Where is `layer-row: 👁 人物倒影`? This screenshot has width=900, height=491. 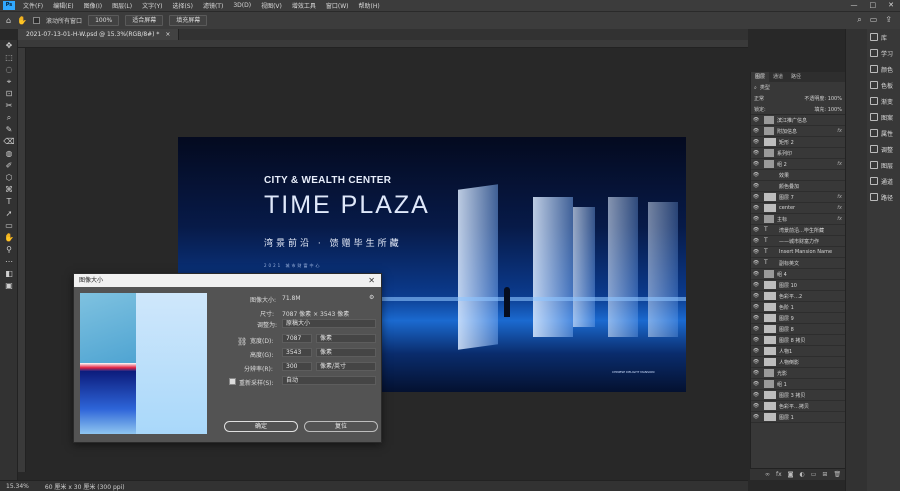
layer-row: 👁 人物倒影 is located at coordinates (798, 362).